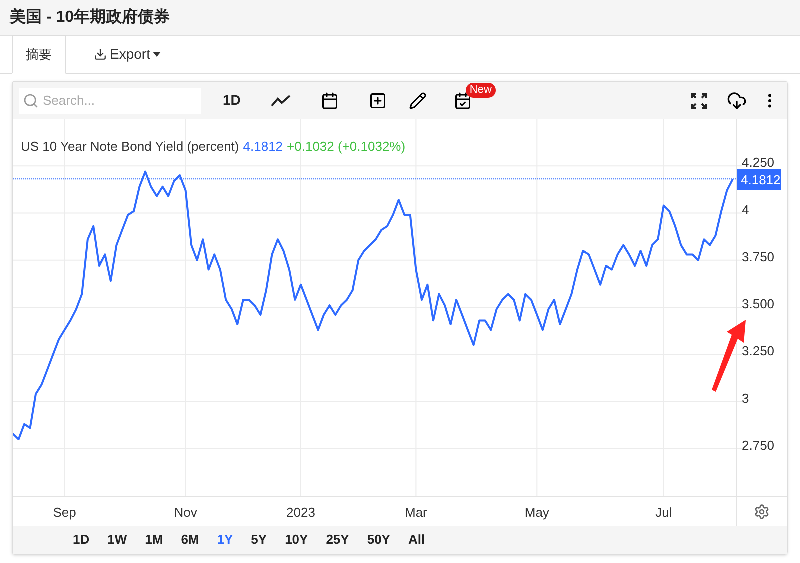  What do you see at coordinates (118, 540) in the screenshot?
I see `range-button: 1W` at bounding box center [118, 540].